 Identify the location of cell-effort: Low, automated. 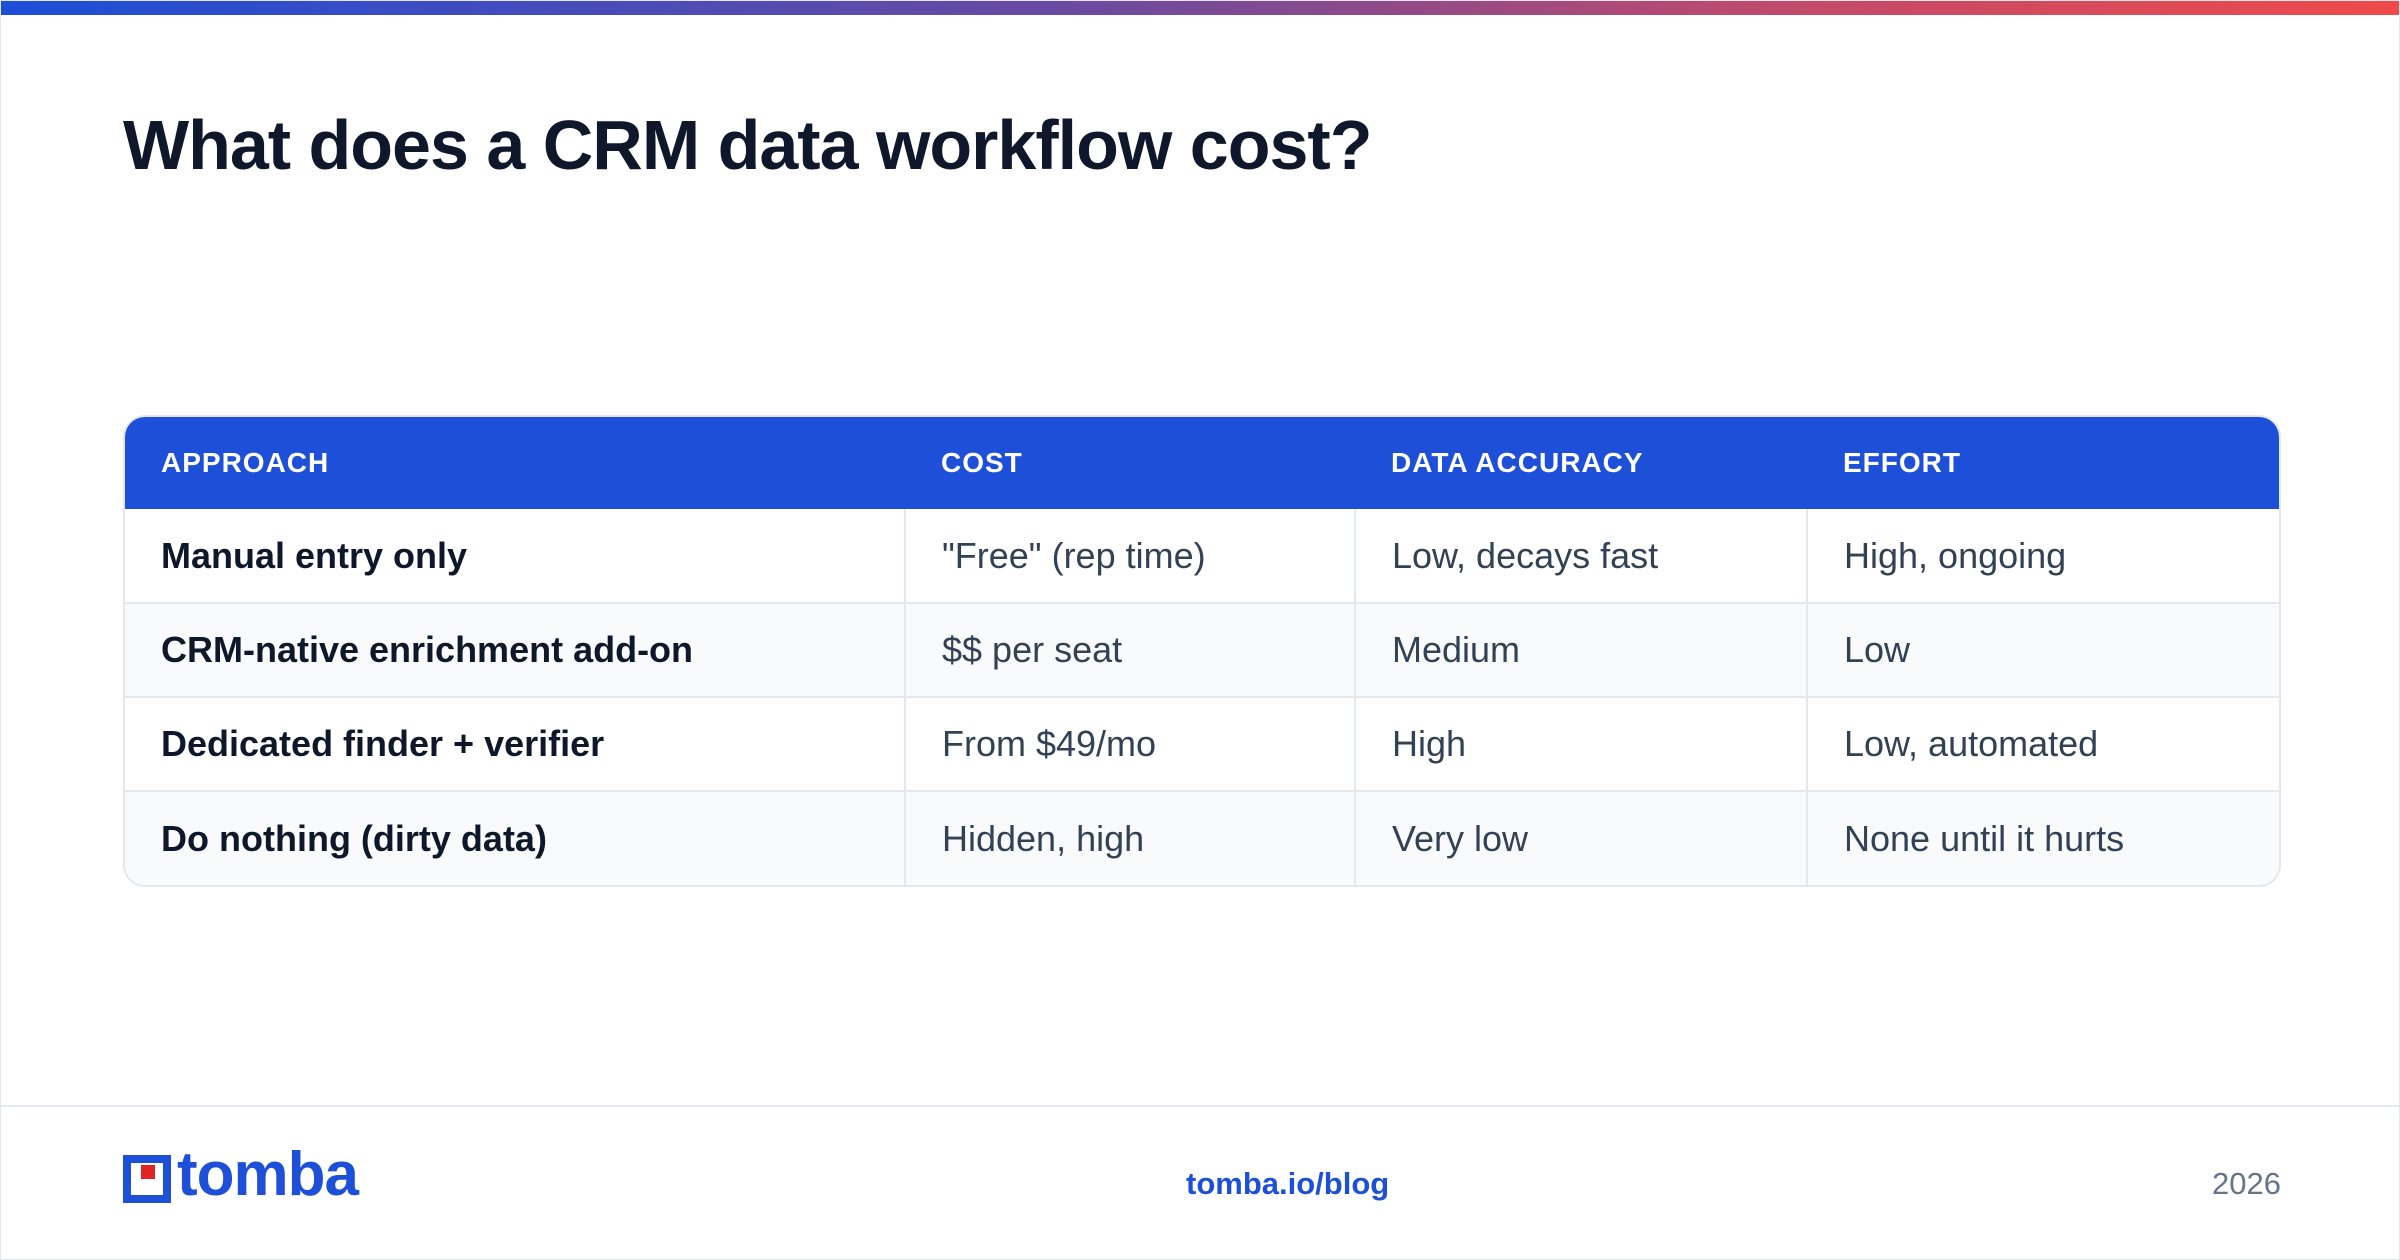
(2042, 743).